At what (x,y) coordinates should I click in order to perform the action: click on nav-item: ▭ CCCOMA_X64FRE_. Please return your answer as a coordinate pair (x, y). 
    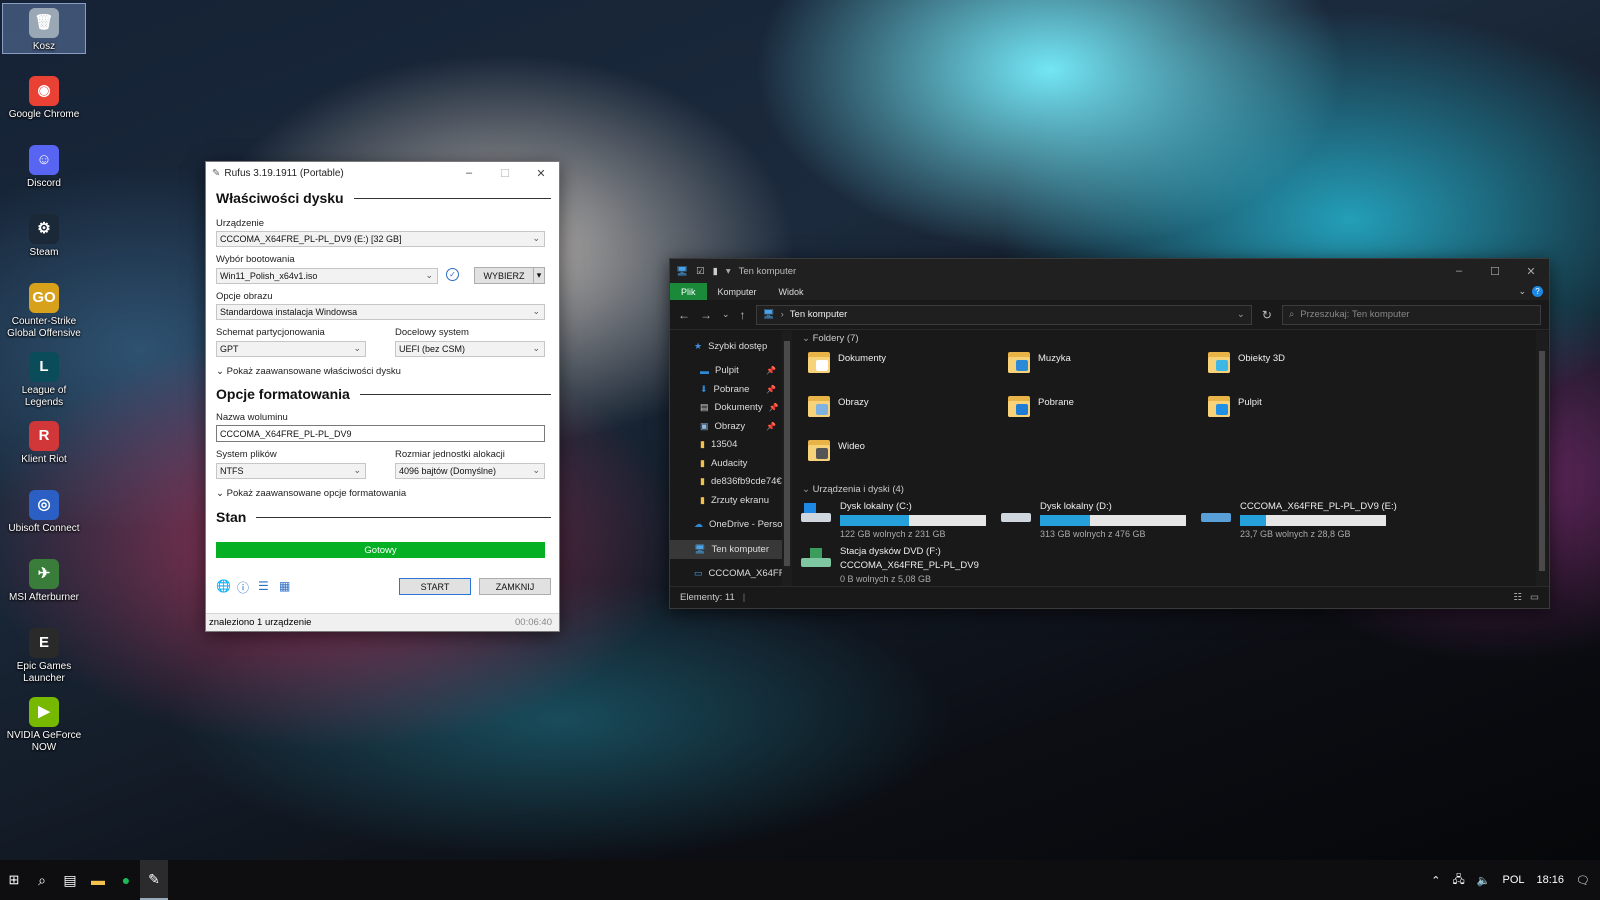
    Looking at the image, I should click on (726, 574).